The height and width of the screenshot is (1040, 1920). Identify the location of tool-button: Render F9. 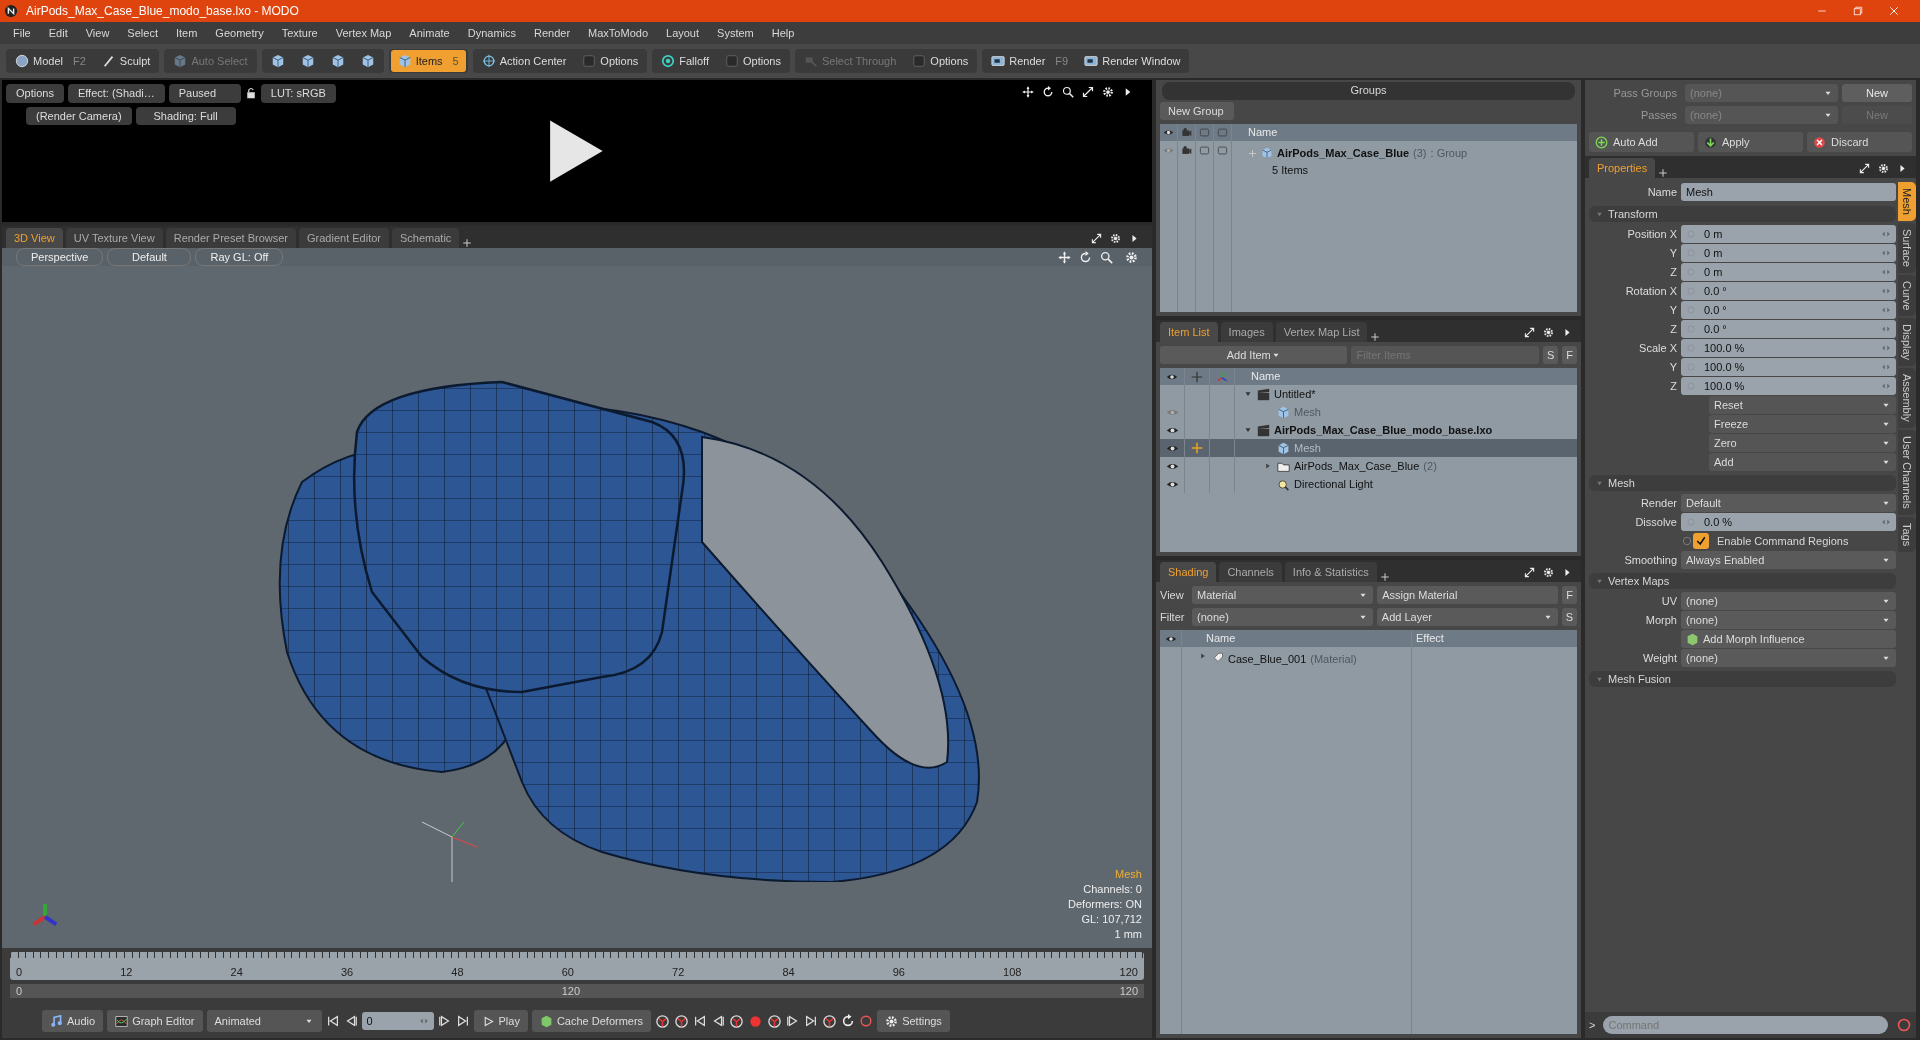
(1030, 61).